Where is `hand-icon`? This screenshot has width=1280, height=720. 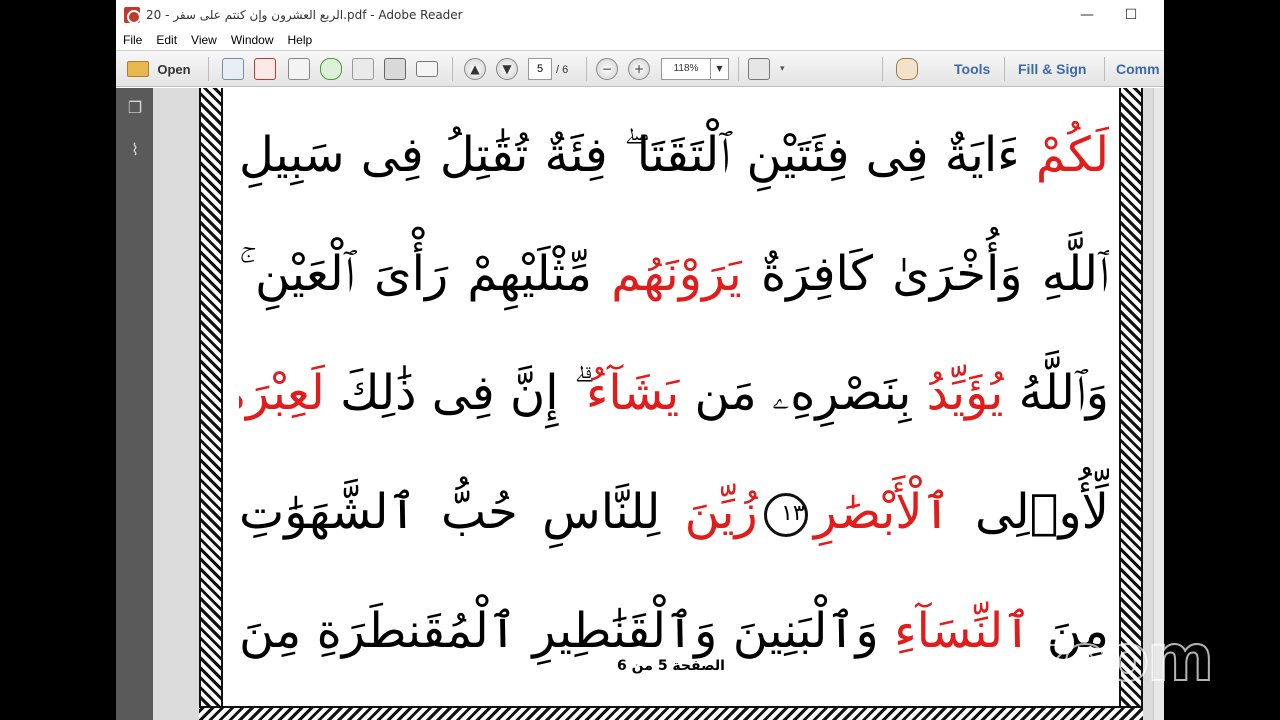
hand-icon is located at coordinates (907, 69).